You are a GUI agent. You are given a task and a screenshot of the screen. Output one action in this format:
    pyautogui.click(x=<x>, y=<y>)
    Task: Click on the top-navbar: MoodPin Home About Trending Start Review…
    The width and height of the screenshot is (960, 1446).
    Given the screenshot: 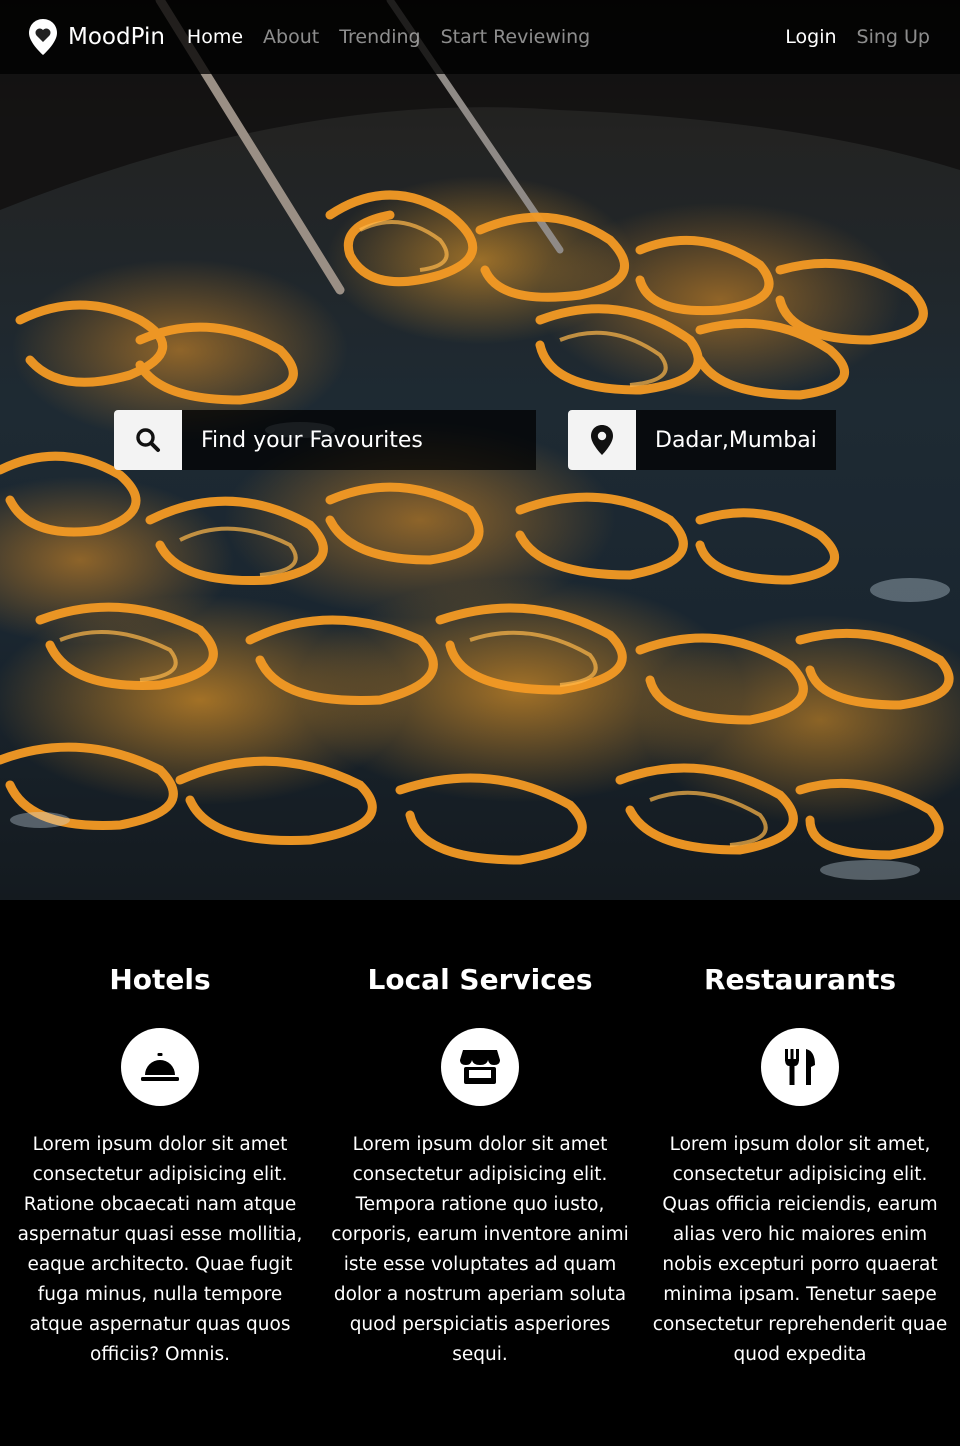 What is the action you would take?
    pyautogui.click(x=480, y=37)
    